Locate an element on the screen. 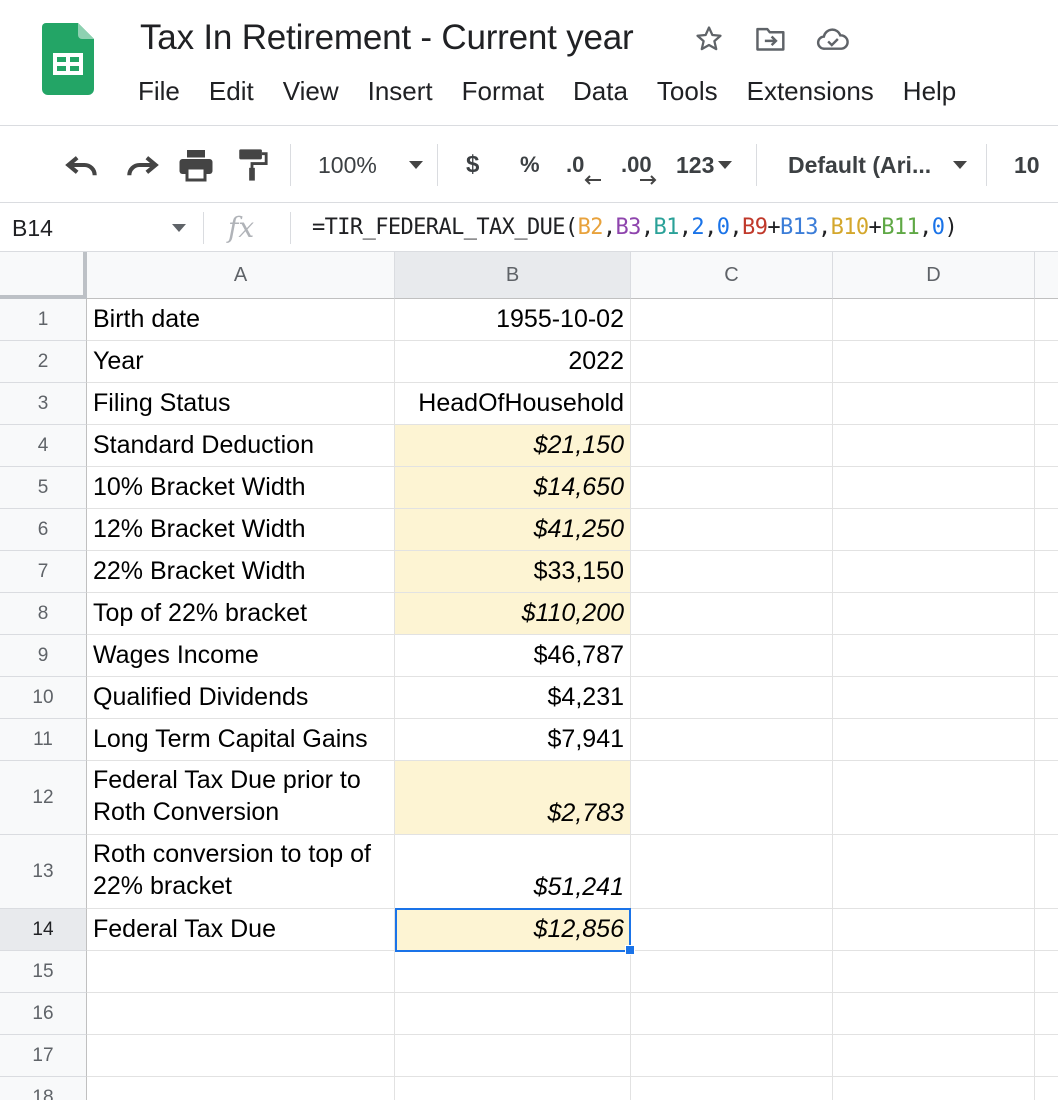 The width and height of the screenshot is (1058, 1100). row-header: 3 is located at coordinates (43, 404).